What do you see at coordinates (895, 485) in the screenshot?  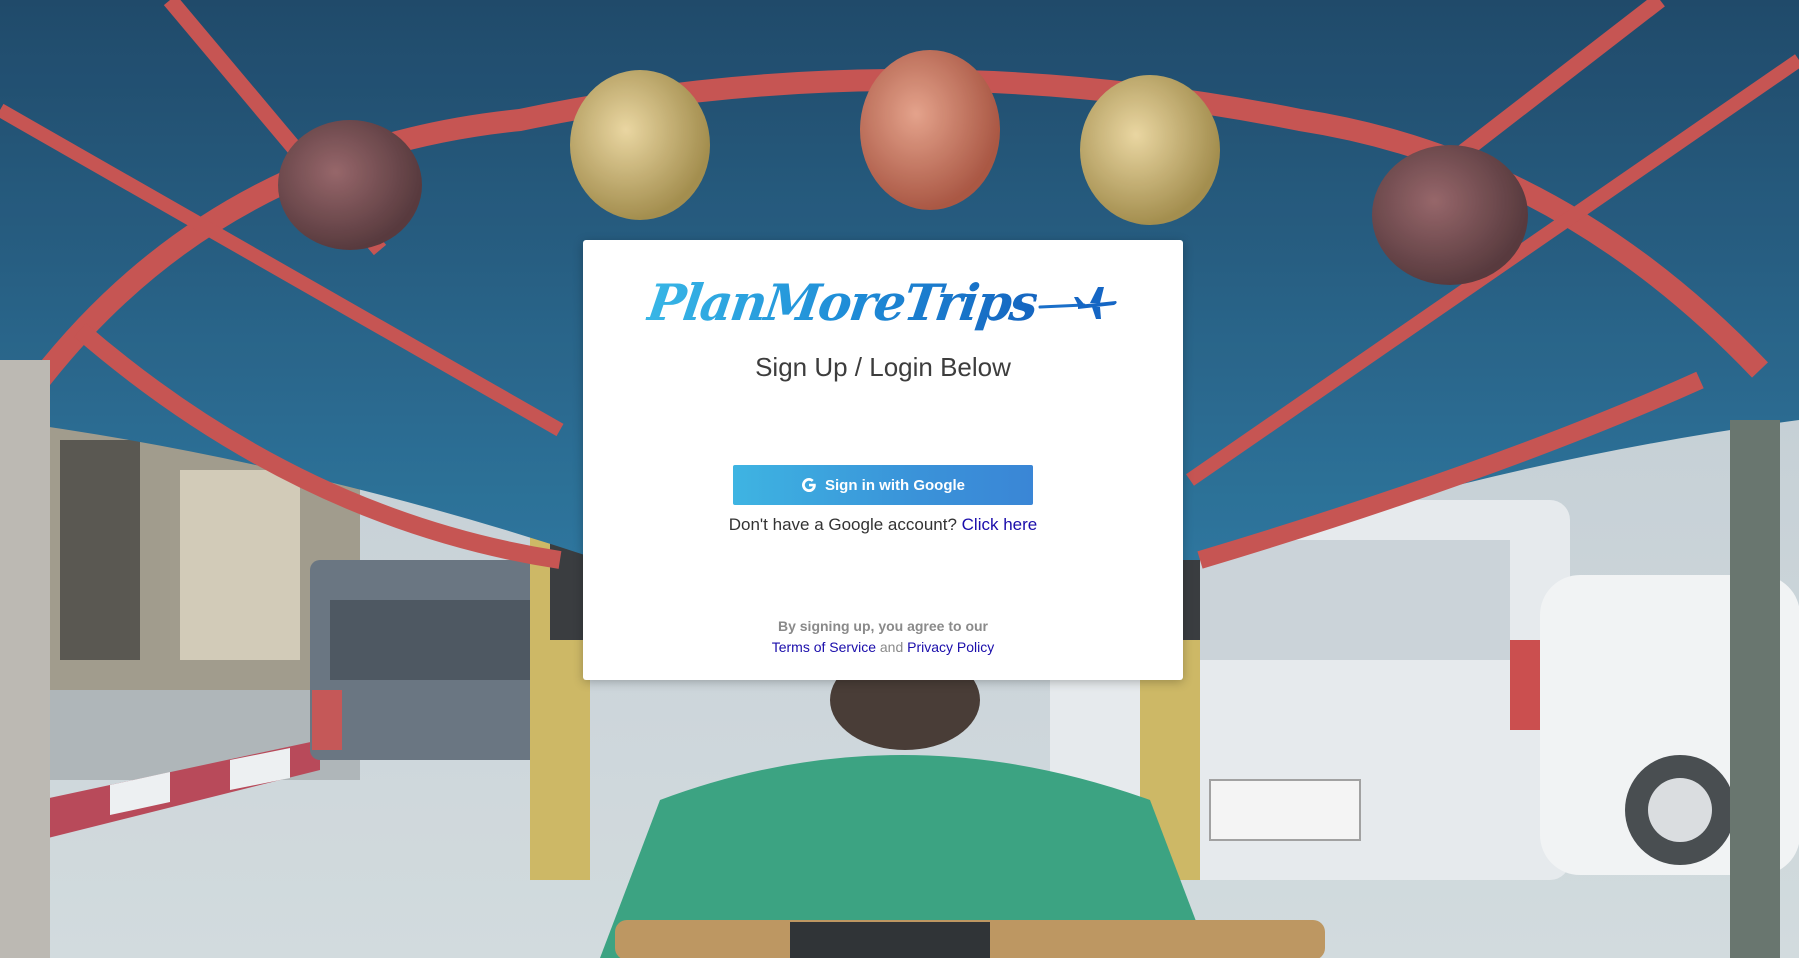 I see `google-sign-in-label: Sign in with Google` at bounding box center [895, 485].